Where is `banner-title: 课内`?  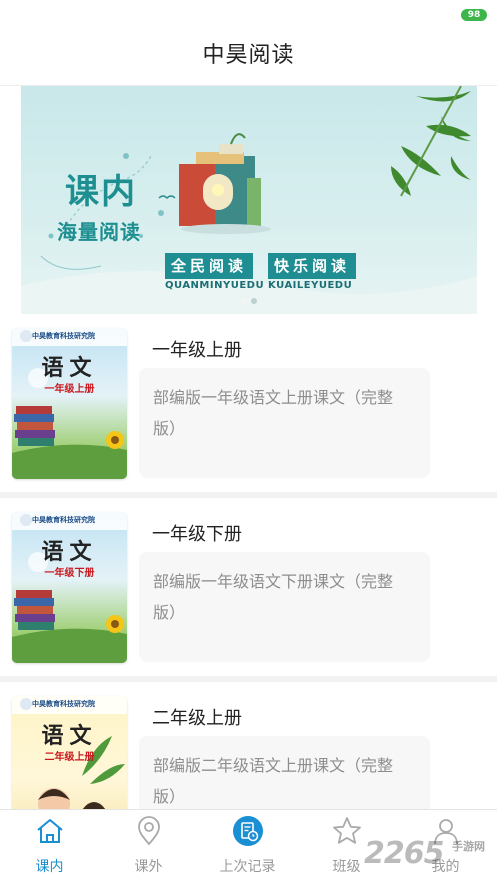
banner-title: 课内 is located at coordinates (101, 192).